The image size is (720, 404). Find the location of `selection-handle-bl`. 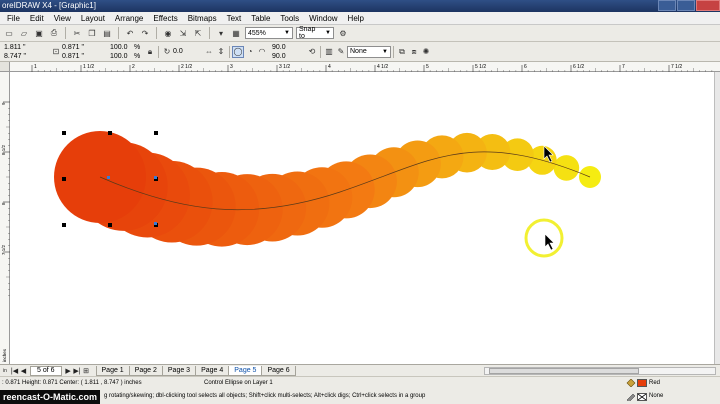

selection-handle-bl is located at coordinates (64, 225).